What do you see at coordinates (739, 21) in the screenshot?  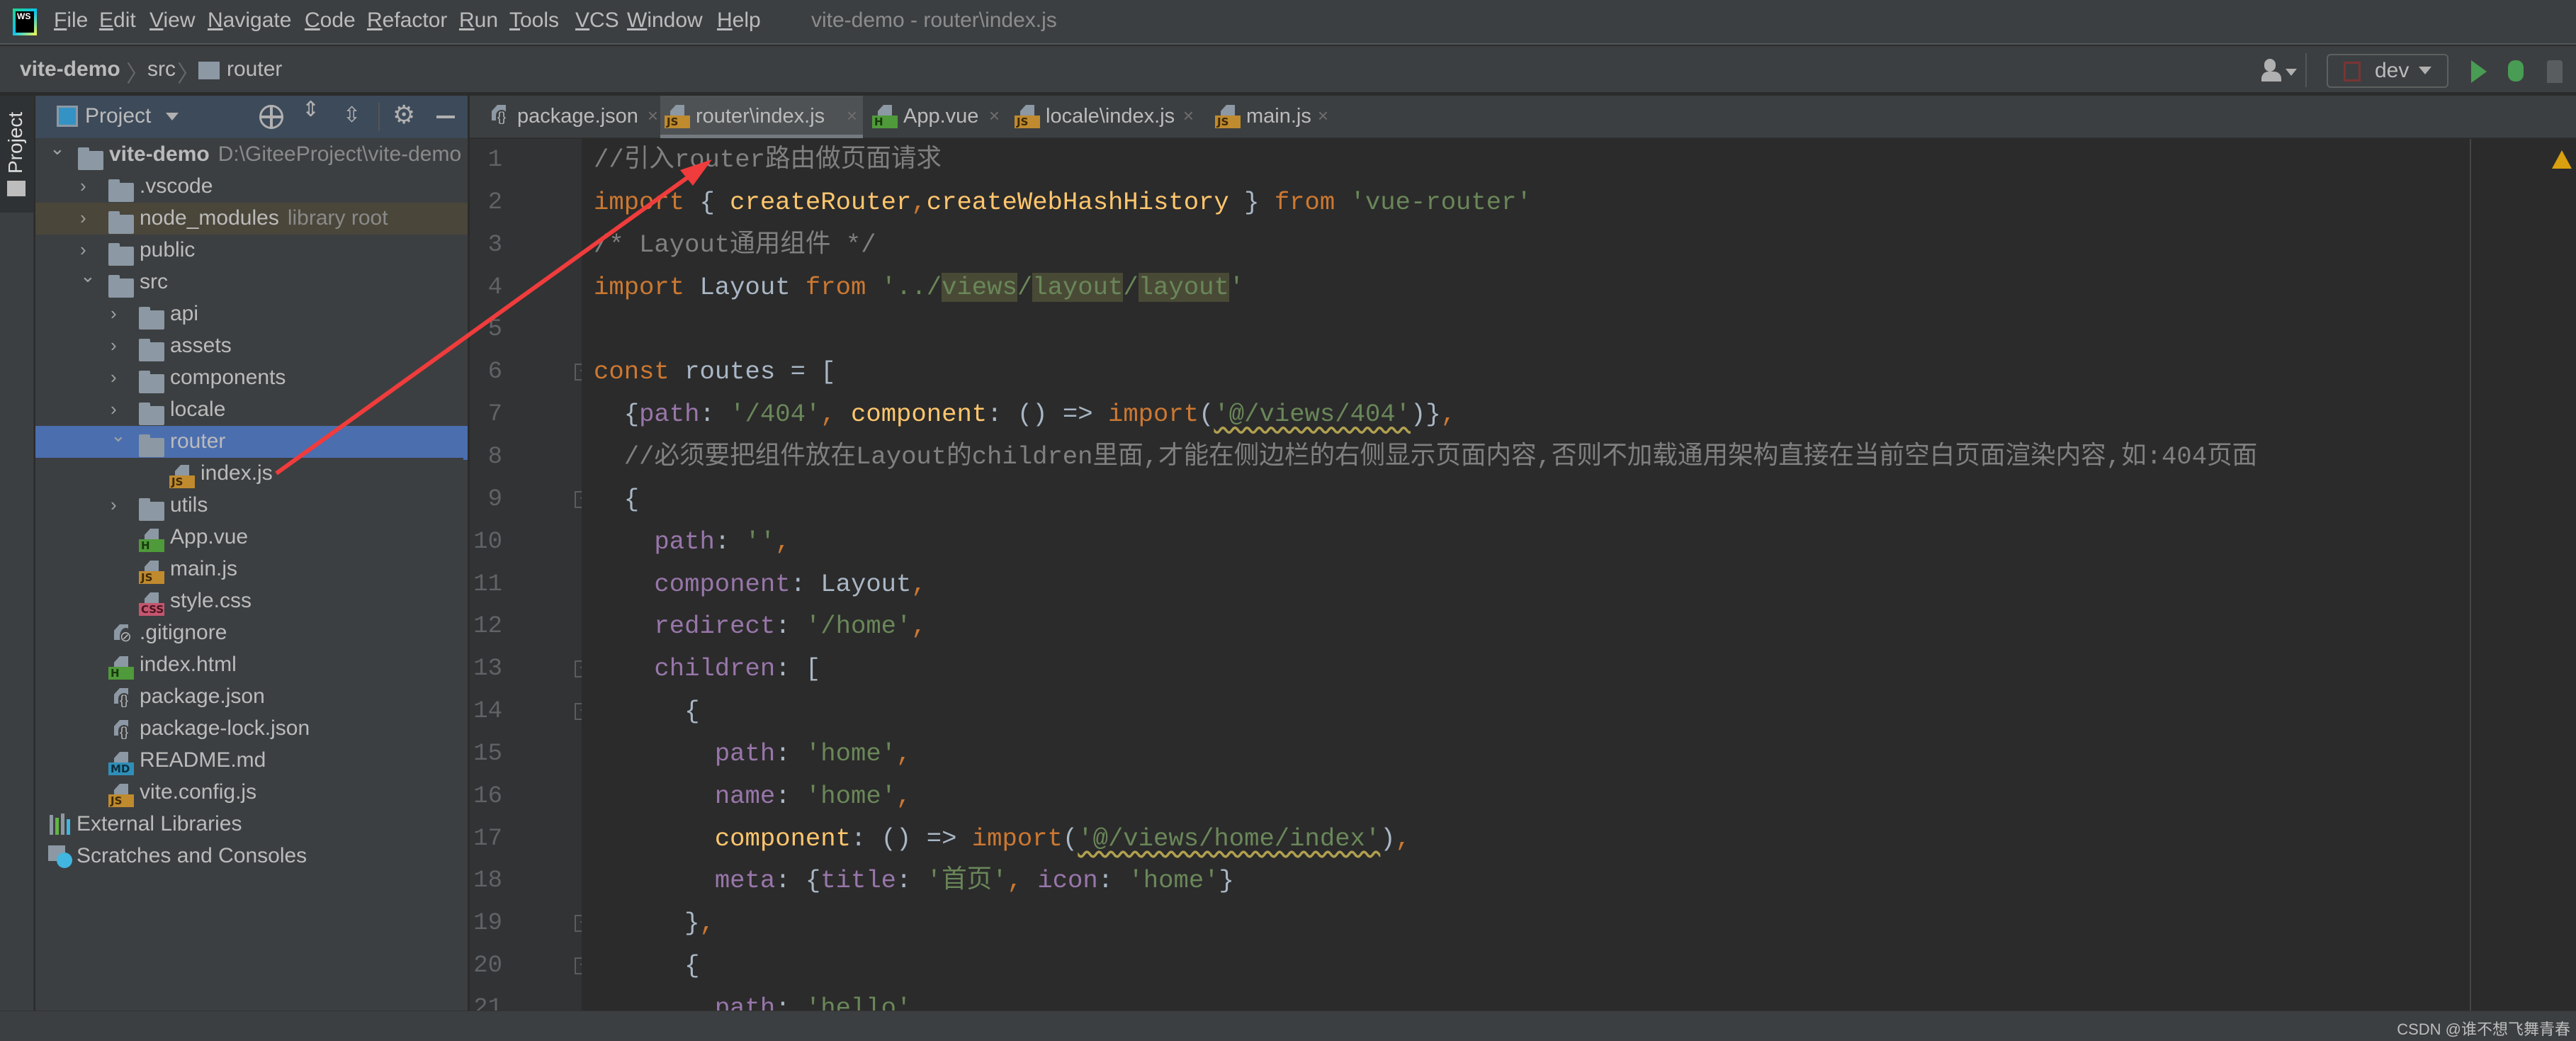 I see `menu-help: Help` at bounding box center [739, 21].